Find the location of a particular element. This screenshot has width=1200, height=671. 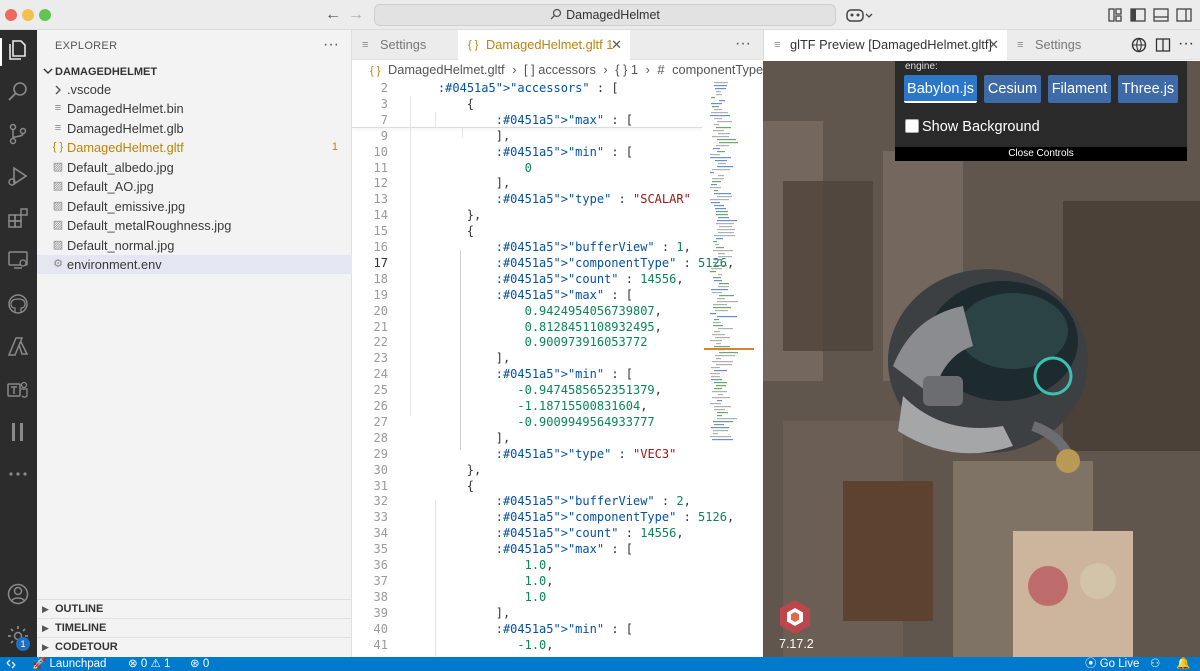

tree-item-environment: ⚙ environment.env is located at coordinates (194, 264).